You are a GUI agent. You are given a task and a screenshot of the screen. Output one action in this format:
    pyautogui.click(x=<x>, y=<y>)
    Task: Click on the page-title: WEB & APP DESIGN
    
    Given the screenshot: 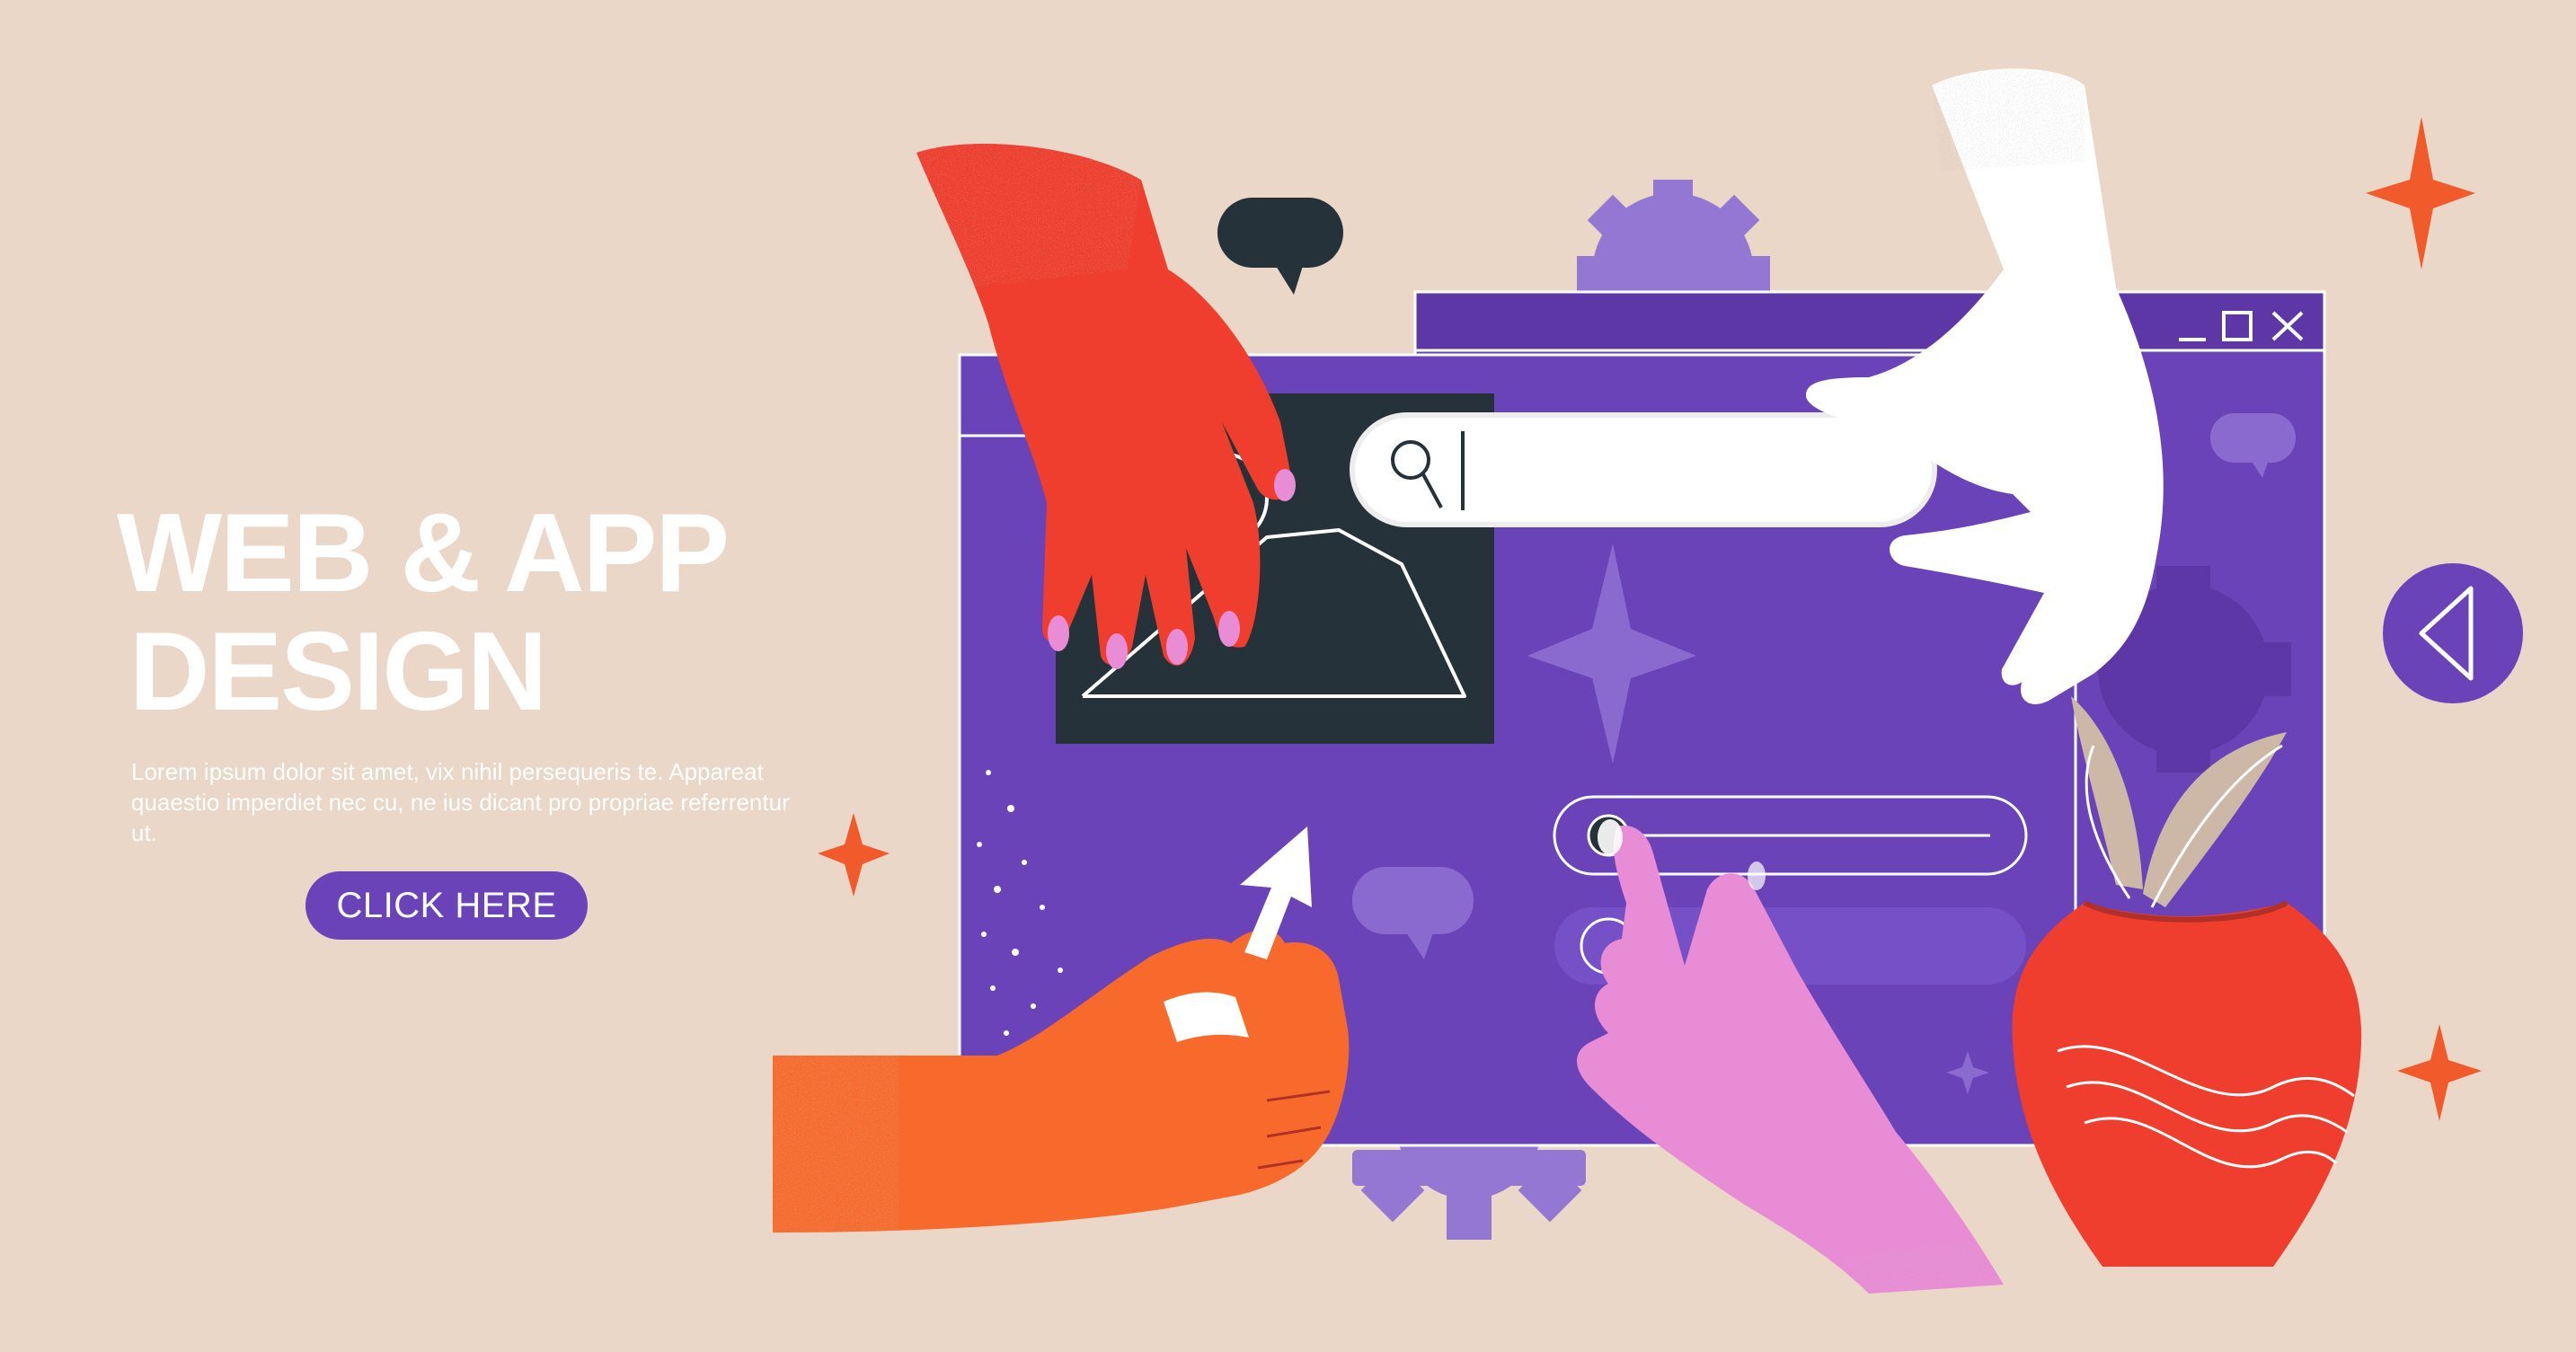 What is the action you would take?
    pyautogui.click(x=458, y=612)
    